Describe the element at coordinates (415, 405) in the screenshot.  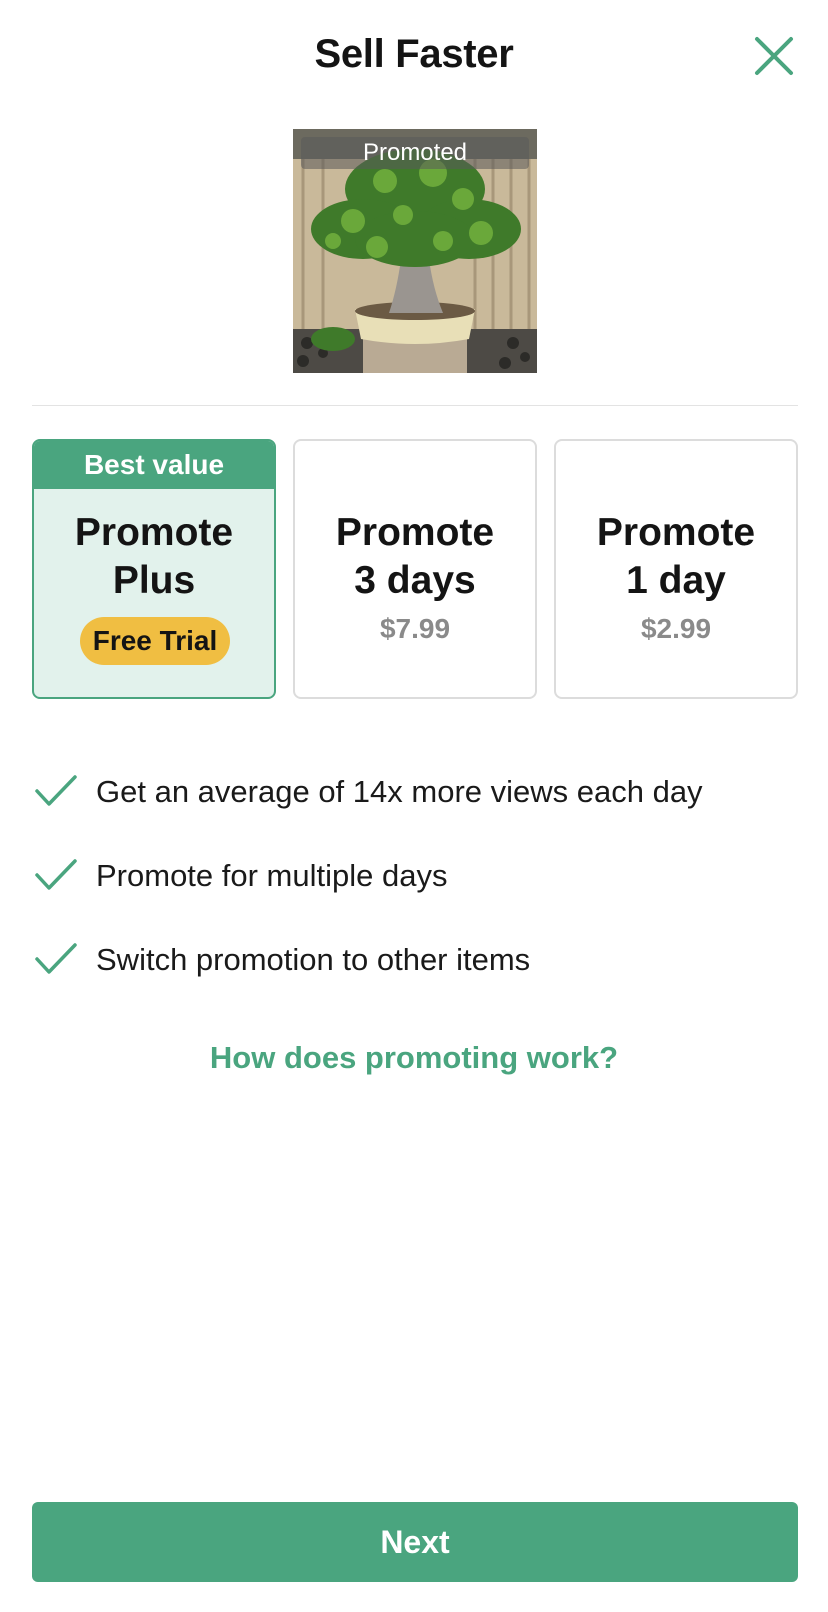
I see `divider` at that location.